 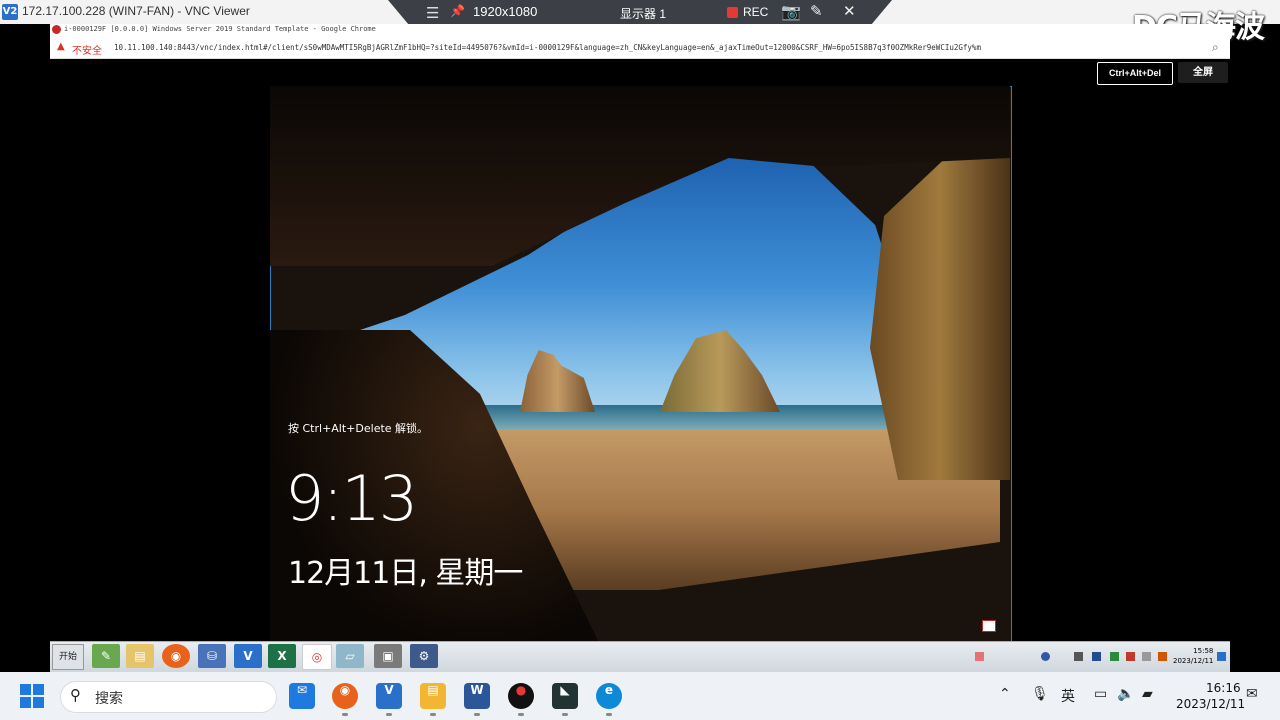 What do you see at coordinates (457, 11) in the screenshot?
I see `pin-icon: 📌` at bounding box center [457, 11].